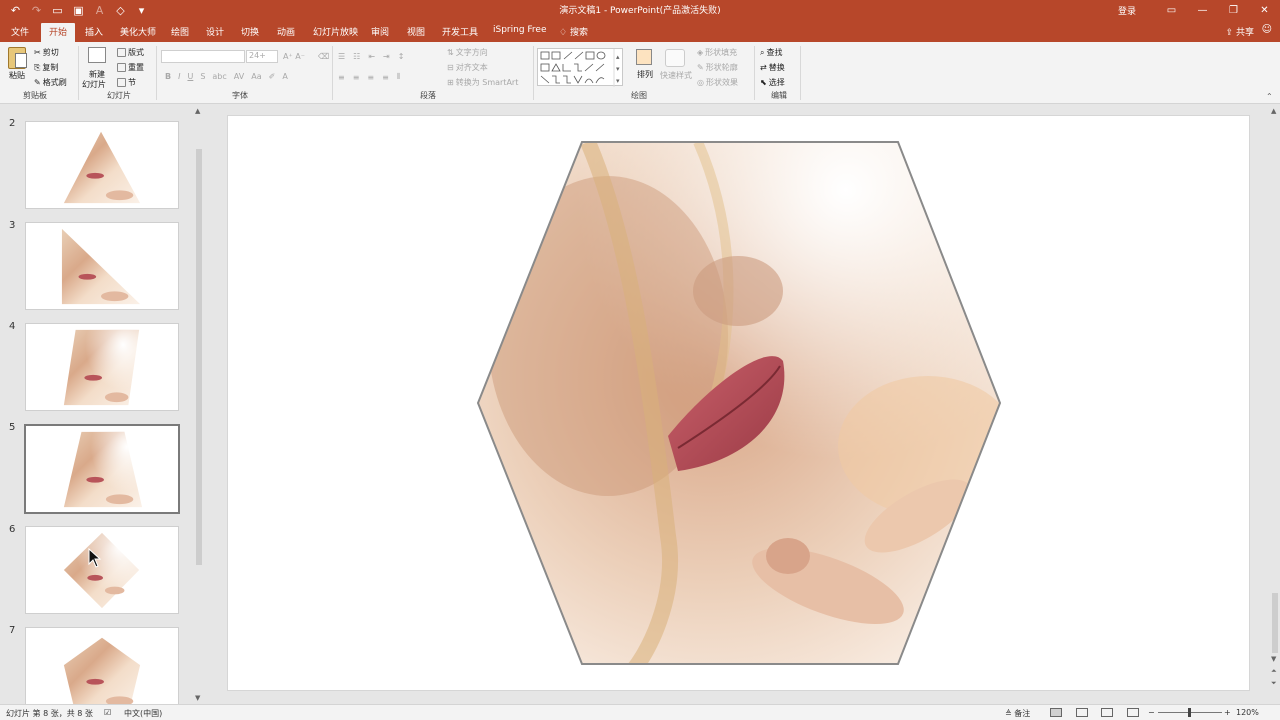  Describe the element at coordinates (58, 32) in the screenshot. I see `tab-home: 开始` at that location.